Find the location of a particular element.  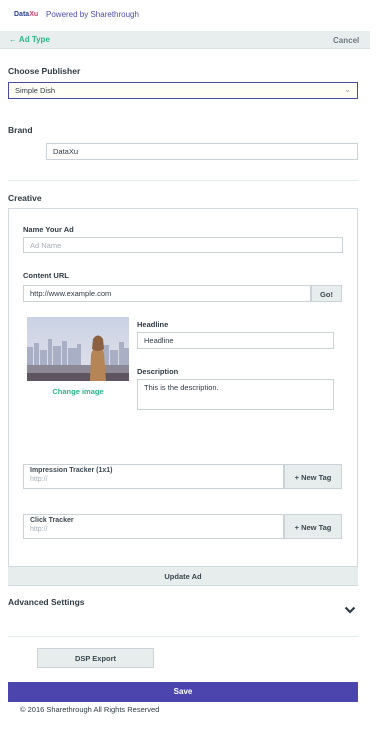

brand-label: Brand is located at coordinates (20, 130).